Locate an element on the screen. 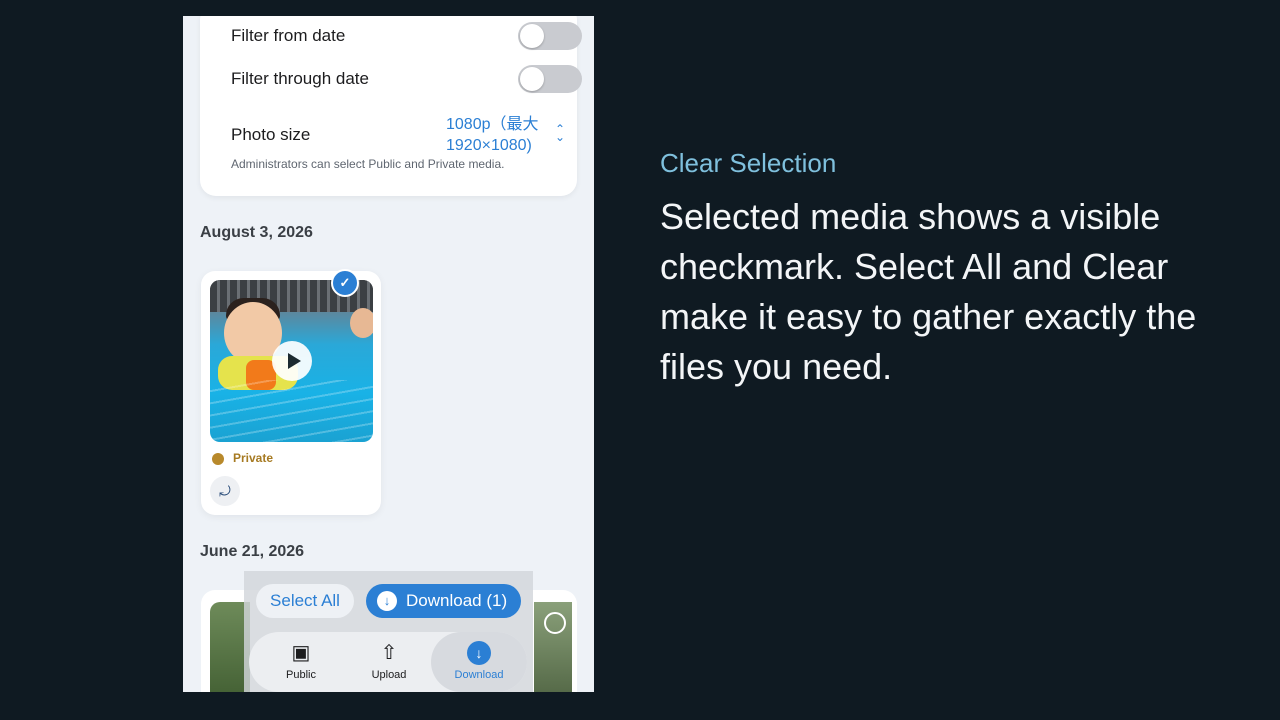 Image resolution: width=1280 pixels, height=720 pixels. panel-headline: Clear Selection is located at coordinates (748, 163).